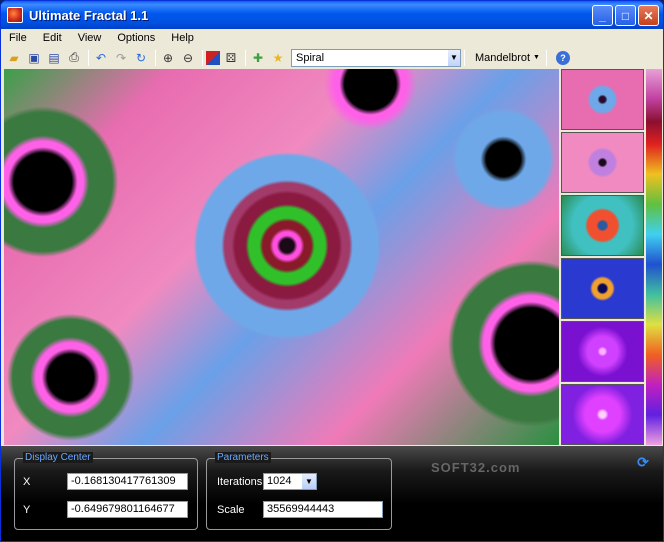 The width and height of the screenshot is (664, 542). I want to click on scale-label: Scale, so click(231, 510).